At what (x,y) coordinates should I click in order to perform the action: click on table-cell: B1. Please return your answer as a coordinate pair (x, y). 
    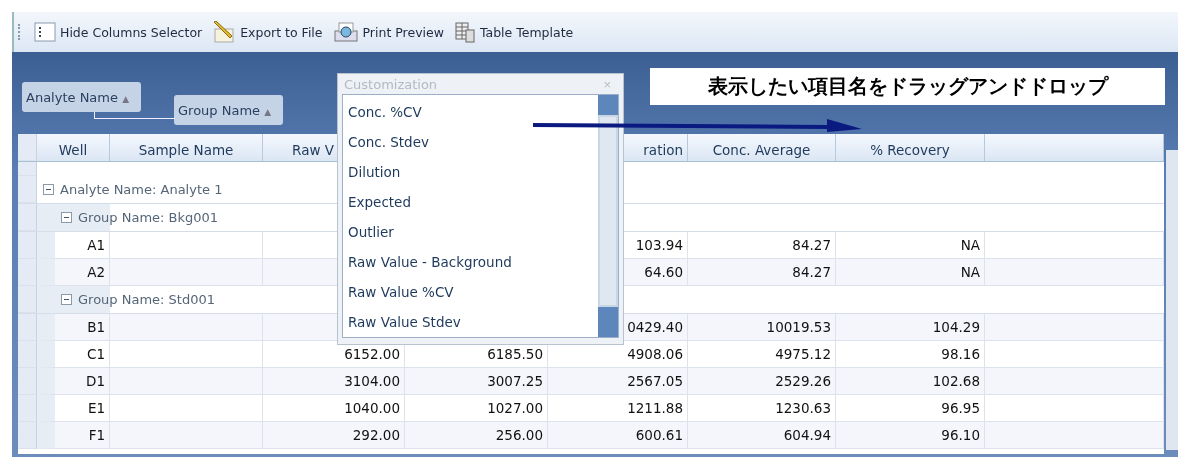
    Looking at the image, I should click on (73, 327).